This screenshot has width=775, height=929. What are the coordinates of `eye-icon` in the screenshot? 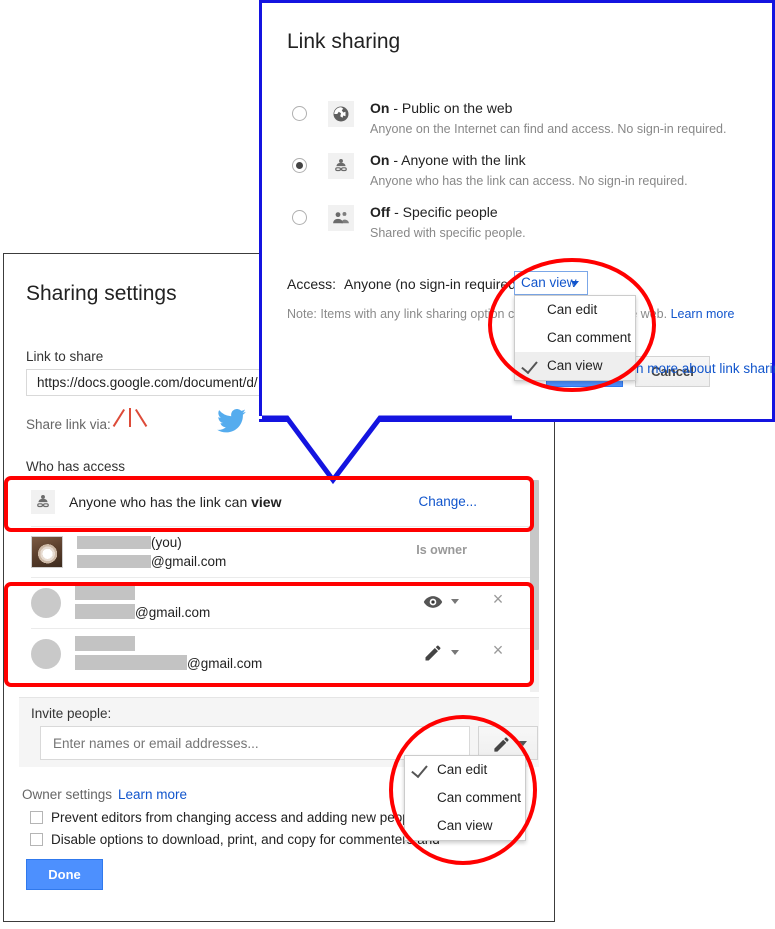 It's located at (433, 602).